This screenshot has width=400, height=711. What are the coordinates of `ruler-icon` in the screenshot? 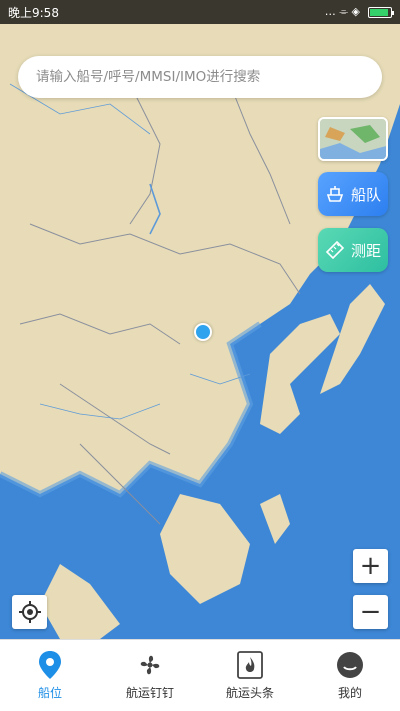 It's located at (335, 250).